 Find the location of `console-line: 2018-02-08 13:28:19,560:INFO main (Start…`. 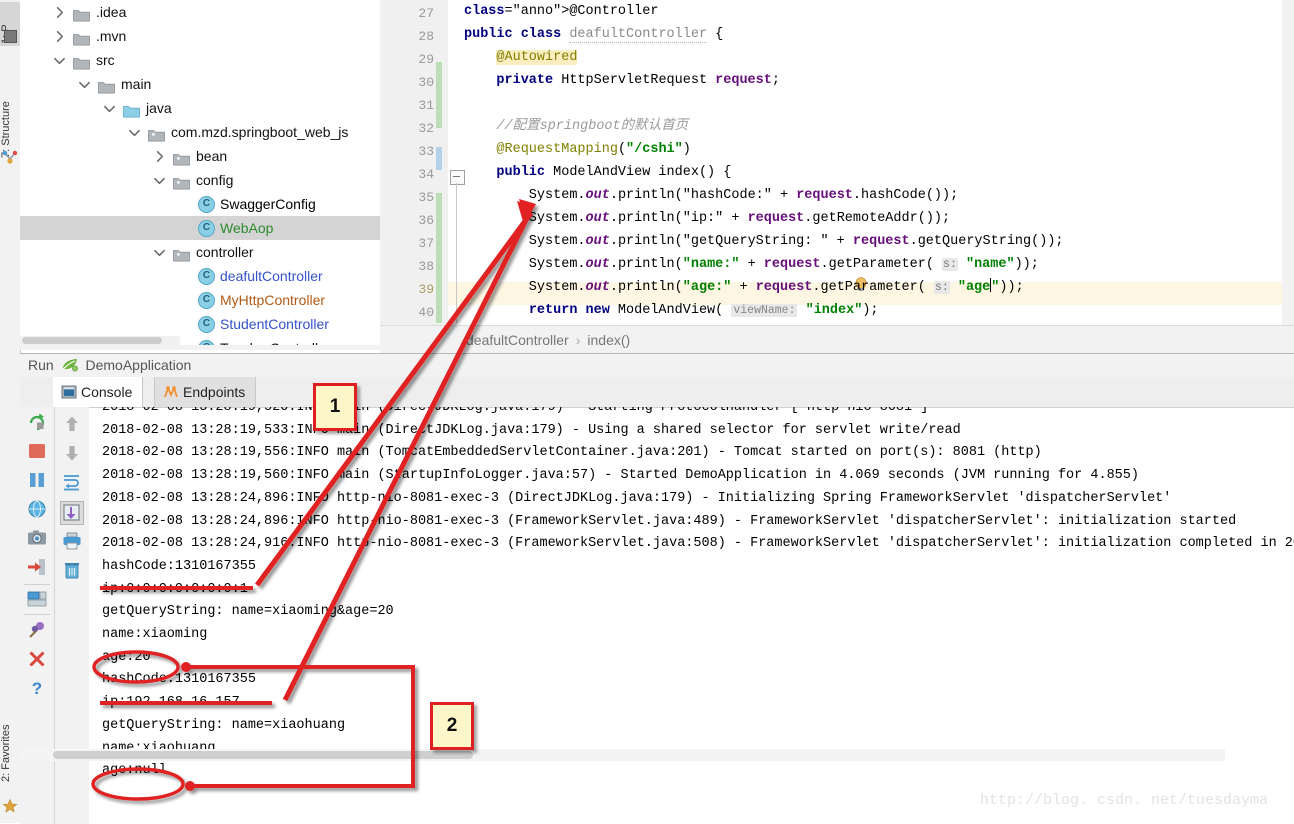

console-line: 2018-02-08 13:28:19,560:INFO main (Start… is located at coordinates (620, 476).